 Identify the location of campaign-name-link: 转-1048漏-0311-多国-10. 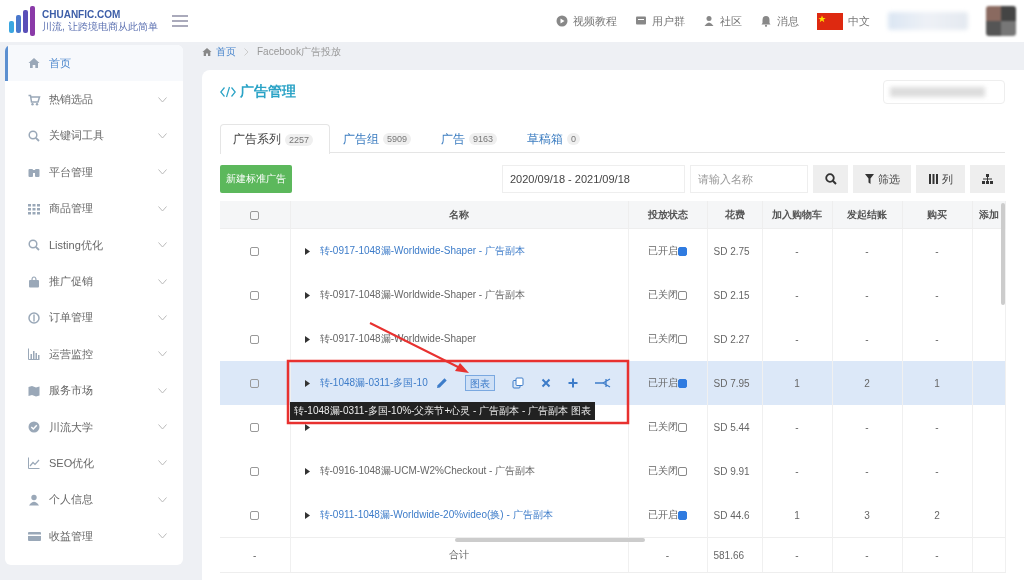
(373, 383).